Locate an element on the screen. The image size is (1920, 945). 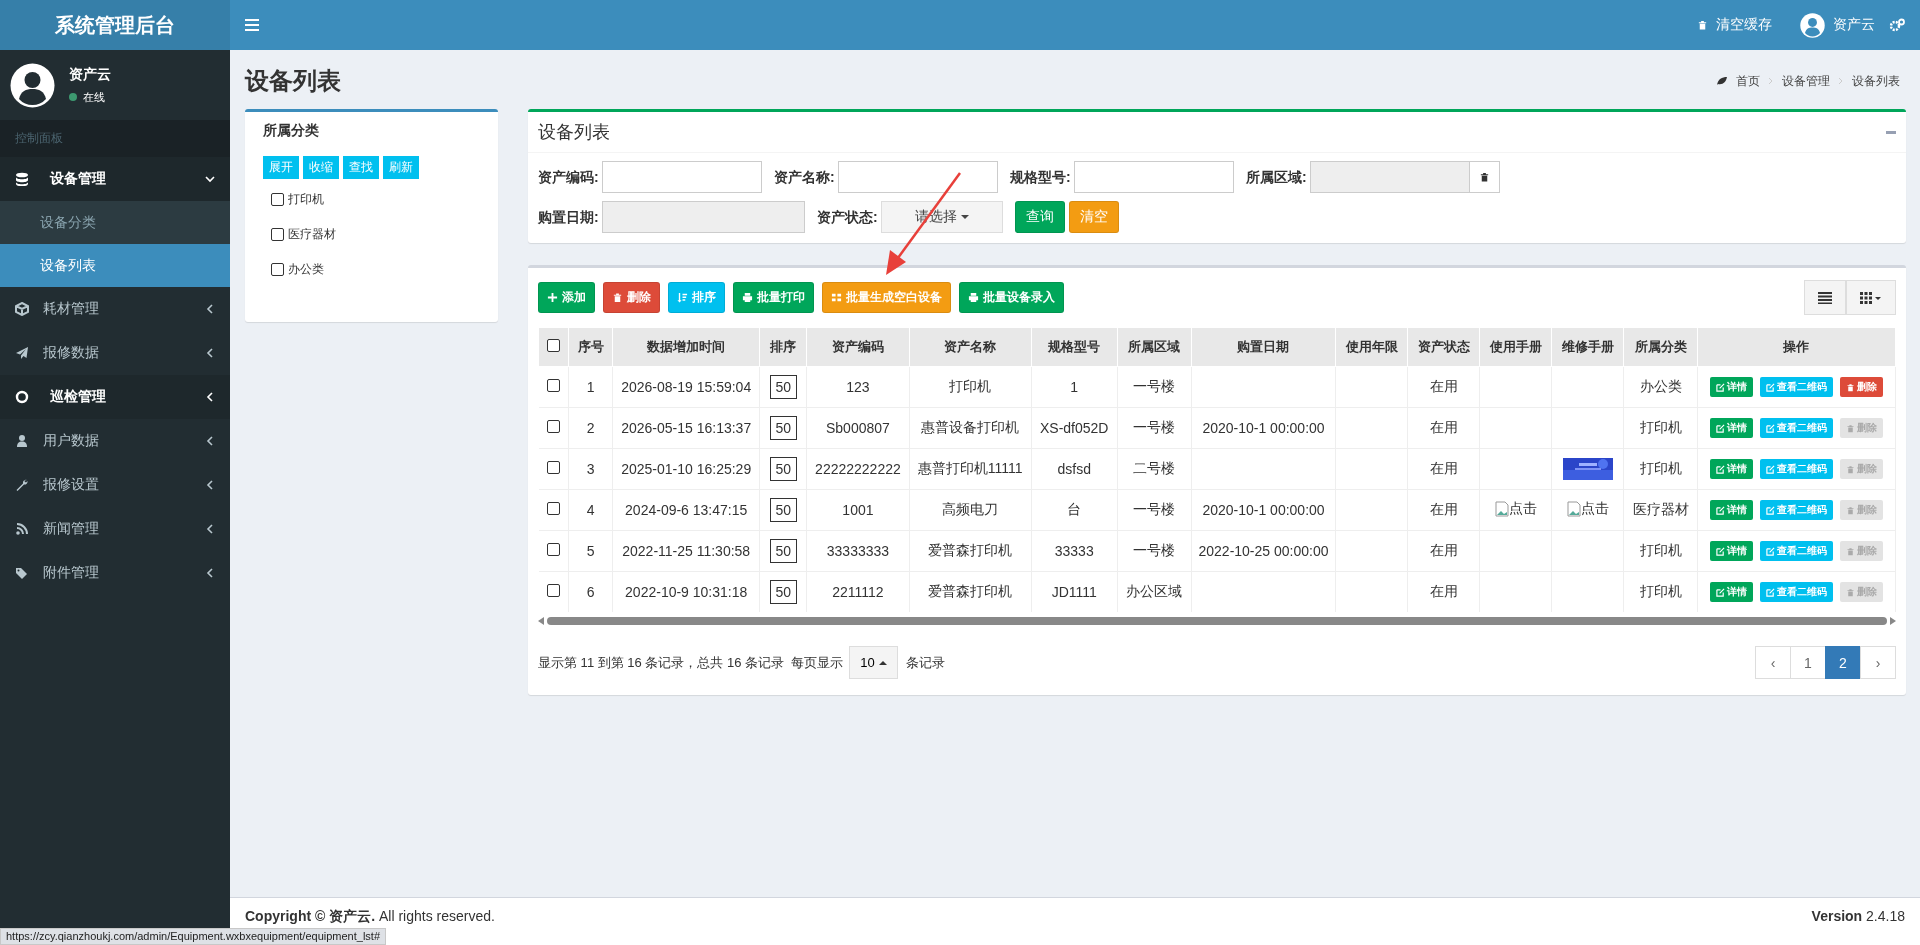
collapse-icon is located at coordinates (1891, 132).